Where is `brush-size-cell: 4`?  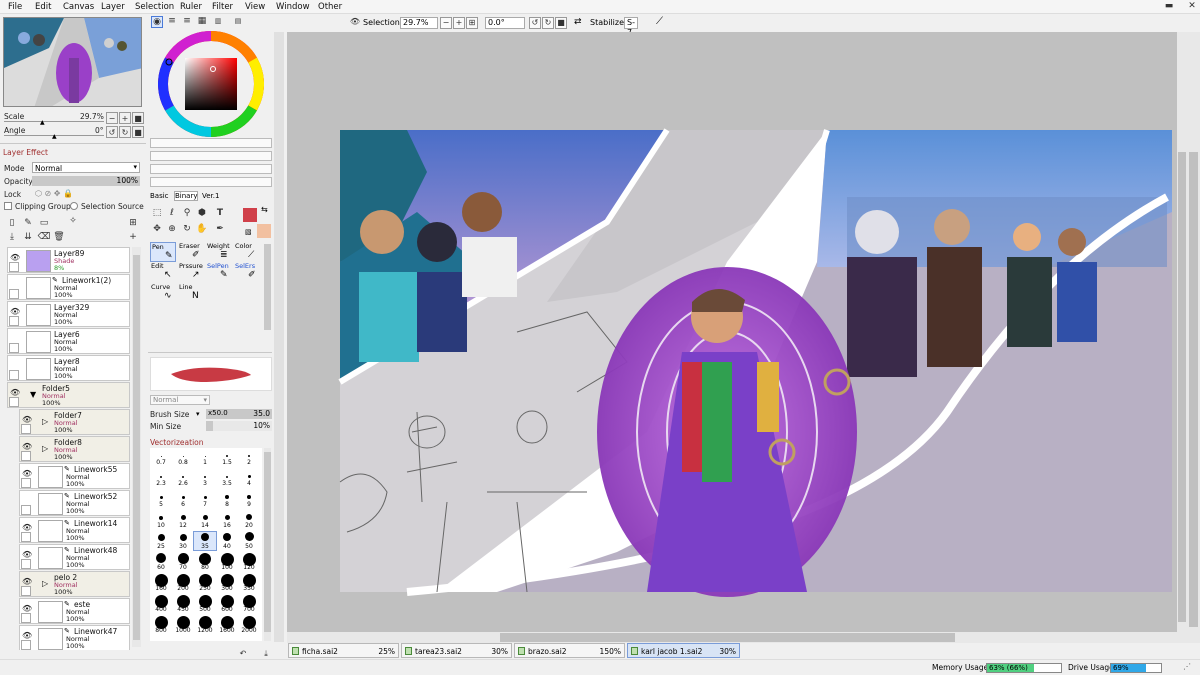 brush-size-cell: 4 is located at coordinates (249, 478).